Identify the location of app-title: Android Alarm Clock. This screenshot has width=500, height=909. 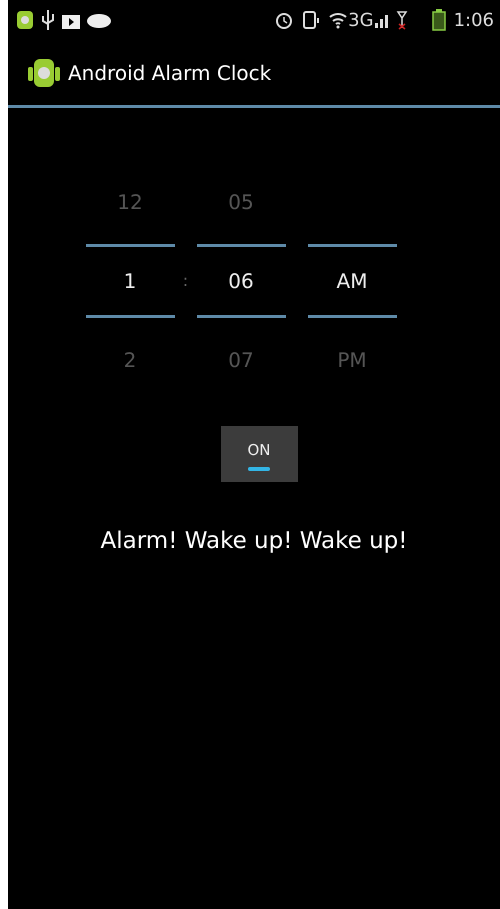
(170, 73).